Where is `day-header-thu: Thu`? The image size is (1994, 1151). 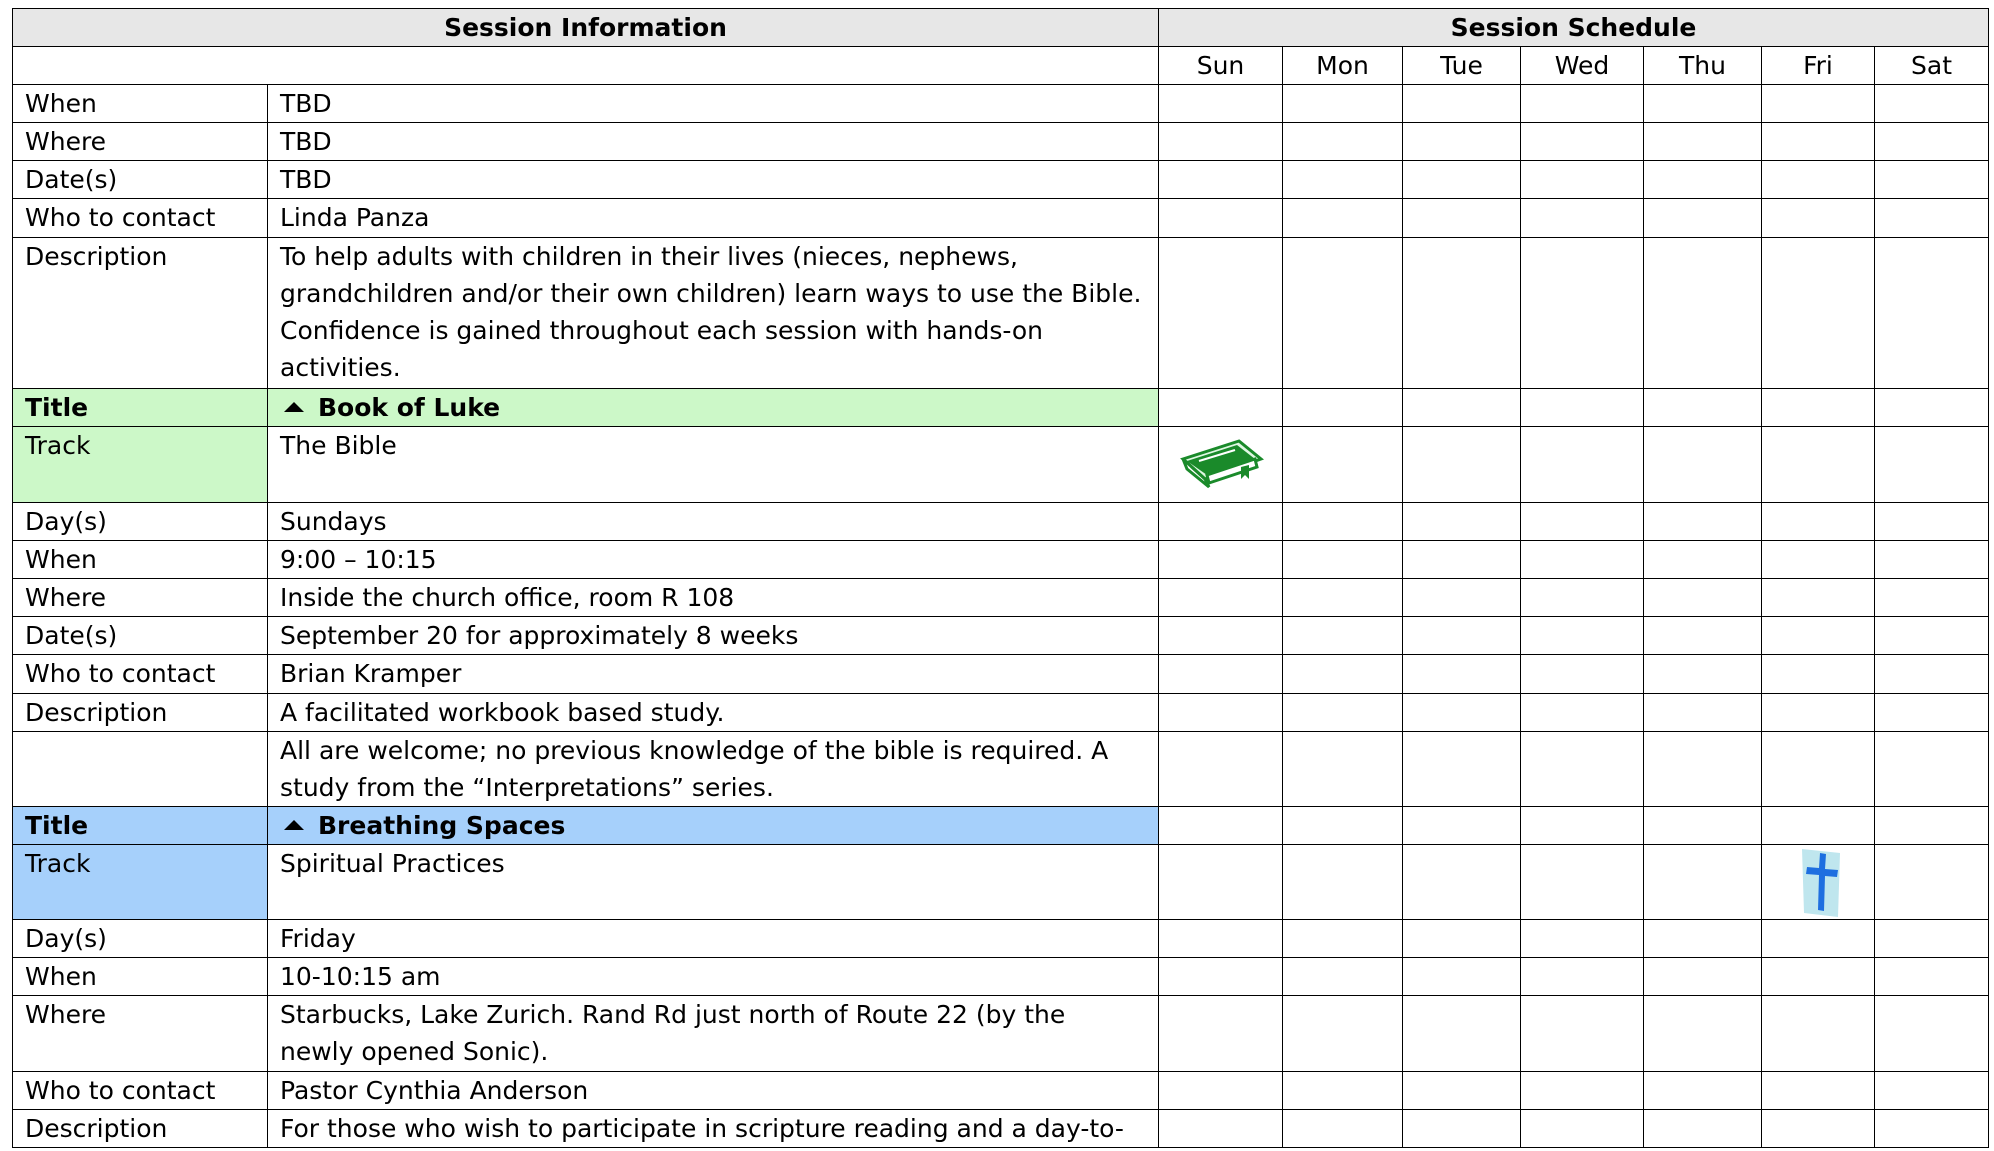 day-header-thu: Thu is located at coordinates (1702, 65).